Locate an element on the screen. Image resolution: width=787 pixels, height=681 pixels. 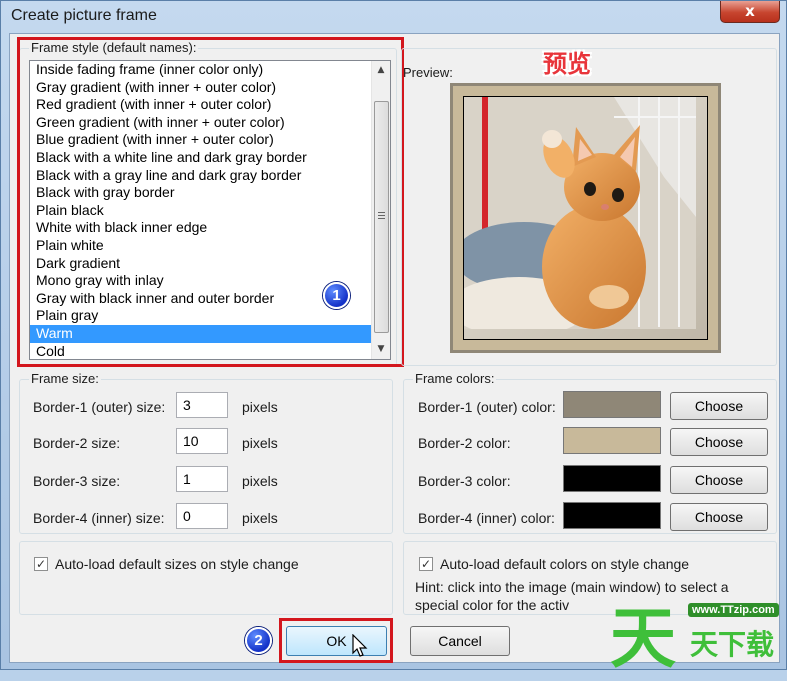
cancel-button: Cancel is located at coordinates (460, 641).